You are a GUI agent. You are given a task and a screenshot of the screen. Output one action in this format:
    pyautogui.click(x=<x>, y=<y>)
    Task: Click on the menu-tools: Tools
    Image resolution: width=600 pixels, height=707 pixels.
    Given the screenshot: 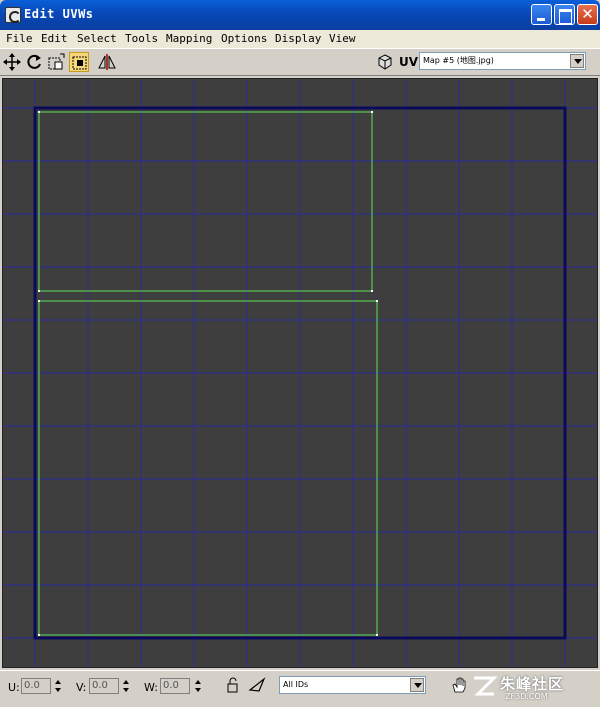 What is the action you would take?
    pyautogui.click(x=141, y=38)
    